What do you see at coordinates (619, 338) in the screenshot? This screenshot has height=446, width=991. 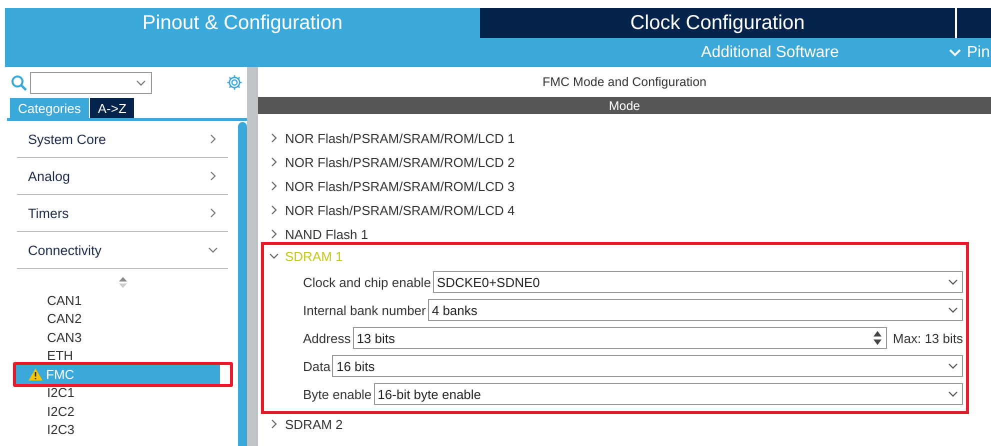 I see `number-field: 13 bits` at bounding box center [619, 338].